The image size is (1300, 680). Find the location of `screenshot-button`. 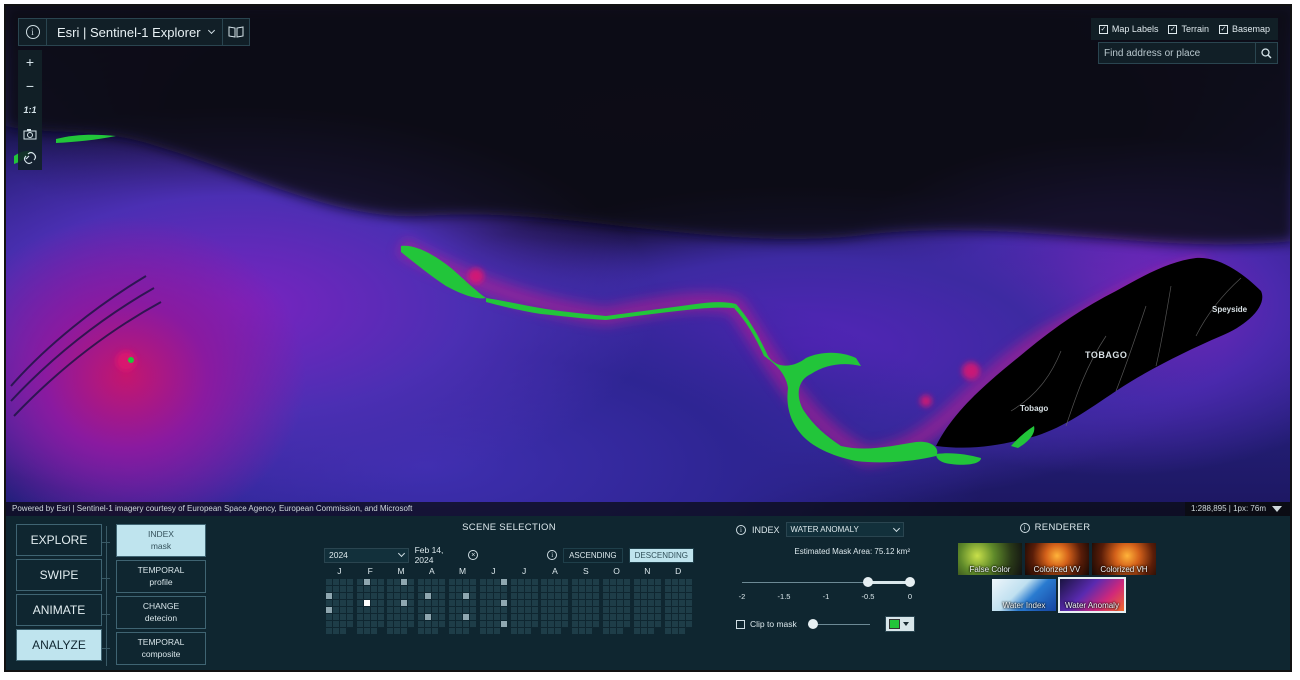

screenshot-button is located at coordinates (30, 134).